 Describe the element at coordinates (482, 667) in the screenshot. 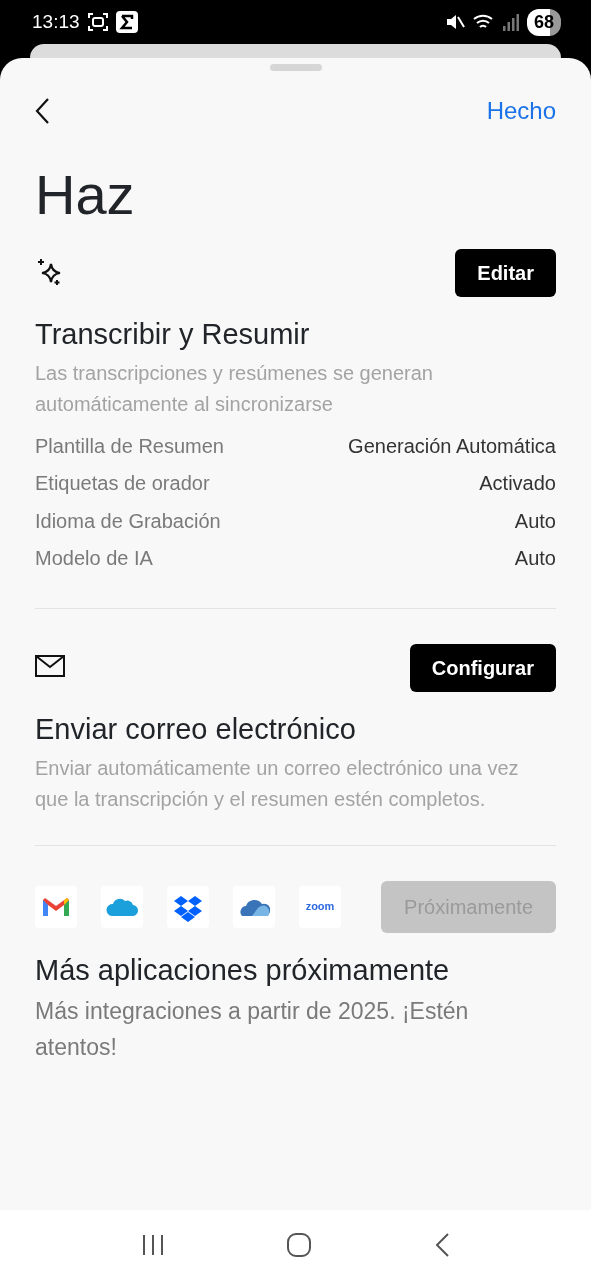

I see `configure-button: Configurar` at that location.